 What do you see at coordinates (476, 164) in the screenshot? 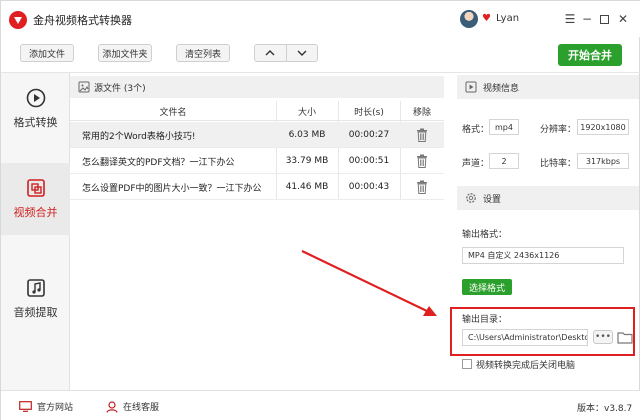
I see `channels-label: 声道：` at bounding box center [476, 164].